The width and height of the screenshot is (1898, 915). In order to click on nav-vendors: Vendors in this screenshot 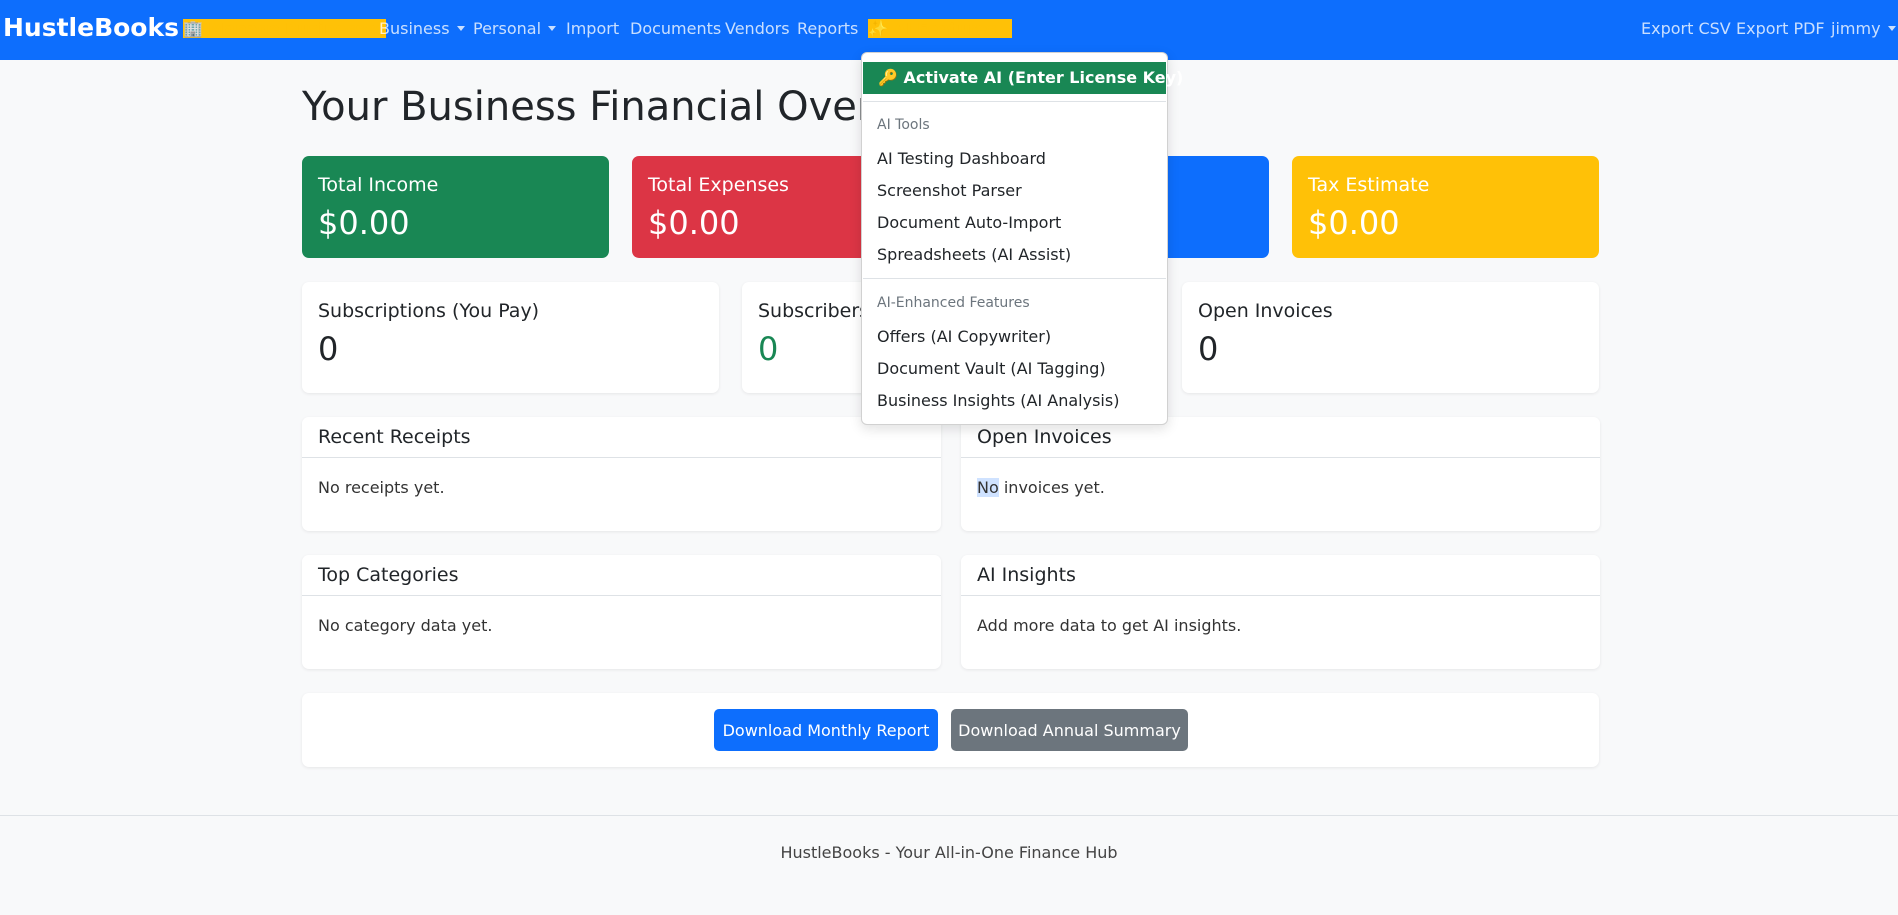, I will do `click(757, 28)`.